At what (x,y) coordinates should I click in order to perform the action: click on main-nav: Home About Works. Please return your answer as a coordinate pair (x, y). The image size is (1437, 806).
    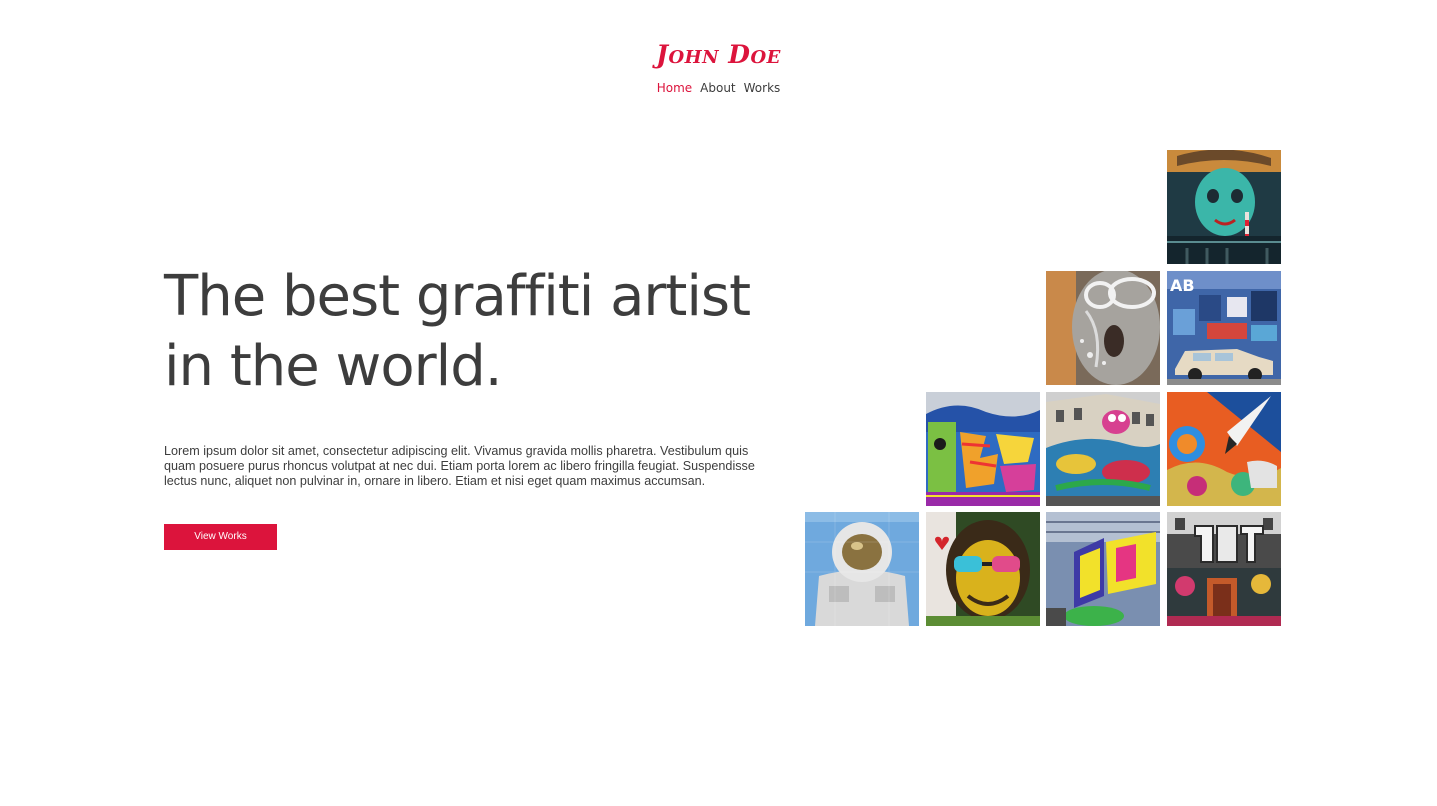
    Looking at the image, I should click on (718, 88).